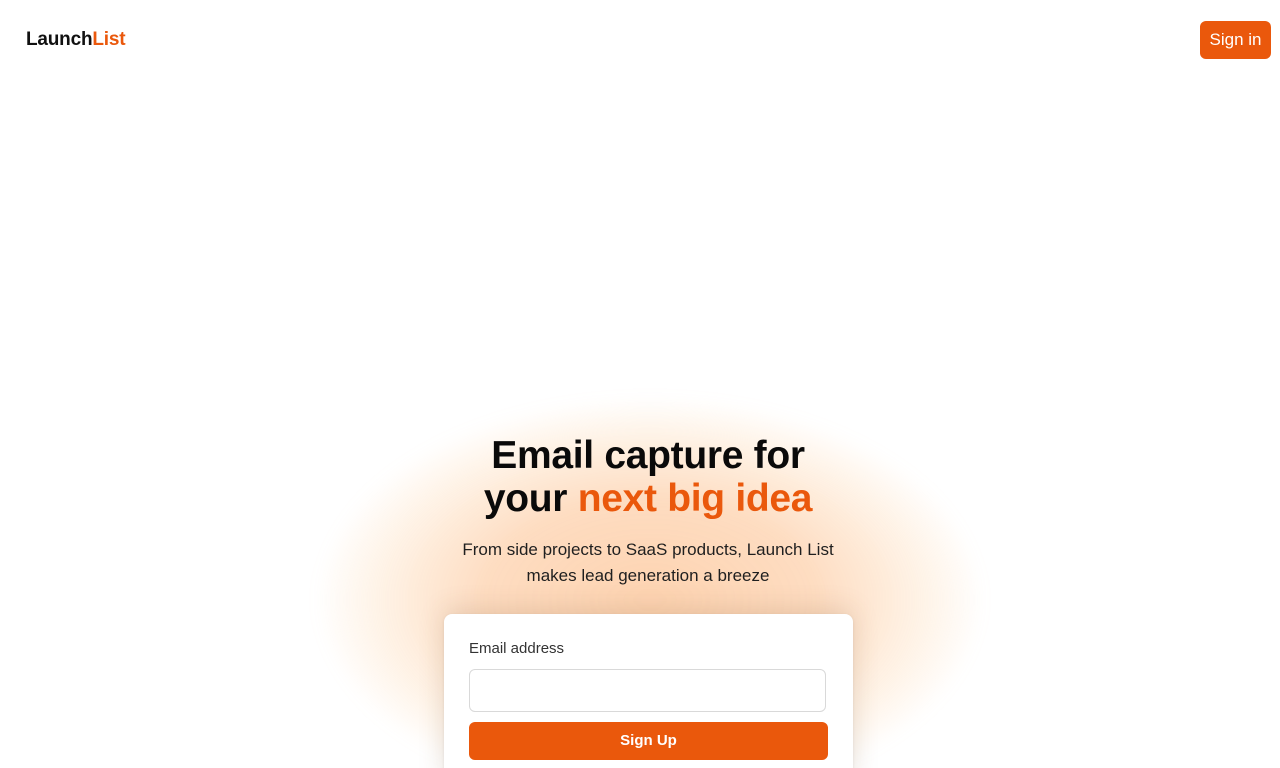  I want to click on logo-text-accent: List, so click(109, 39).